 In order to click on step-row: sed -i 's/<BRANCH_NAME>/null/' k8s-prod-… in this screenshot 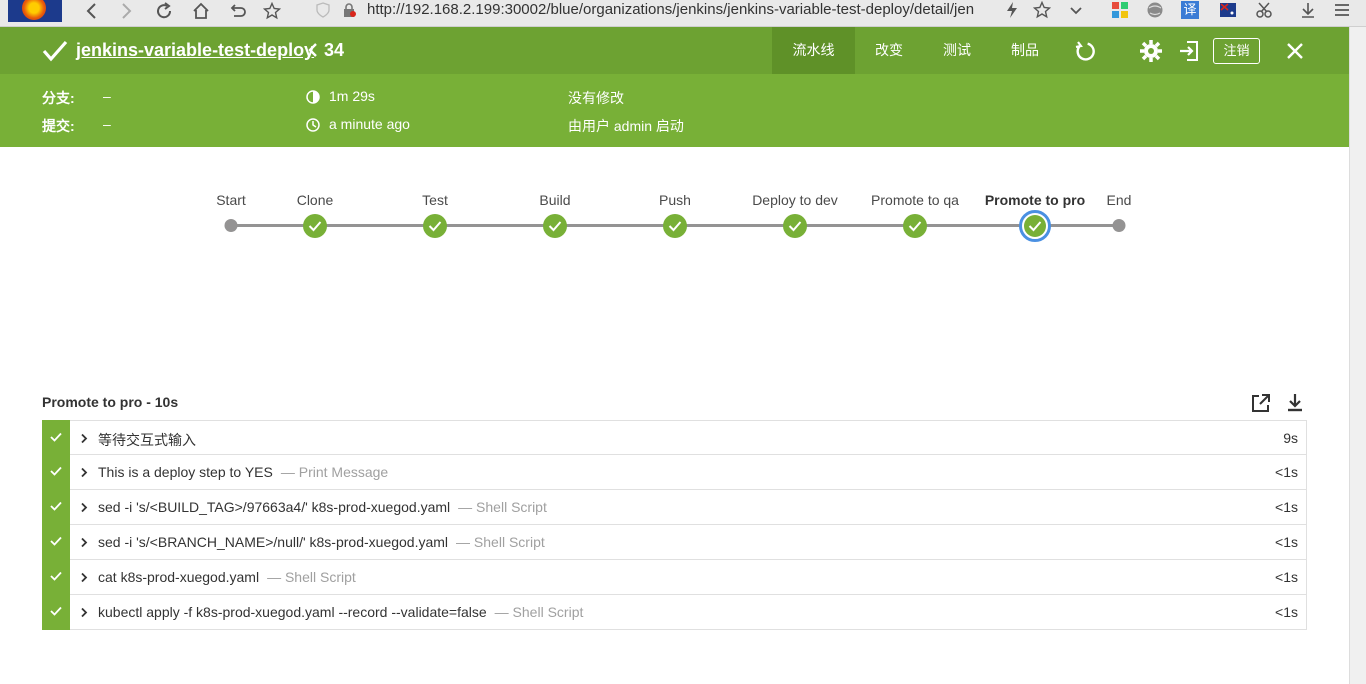, I will do `click(674, 542)`.